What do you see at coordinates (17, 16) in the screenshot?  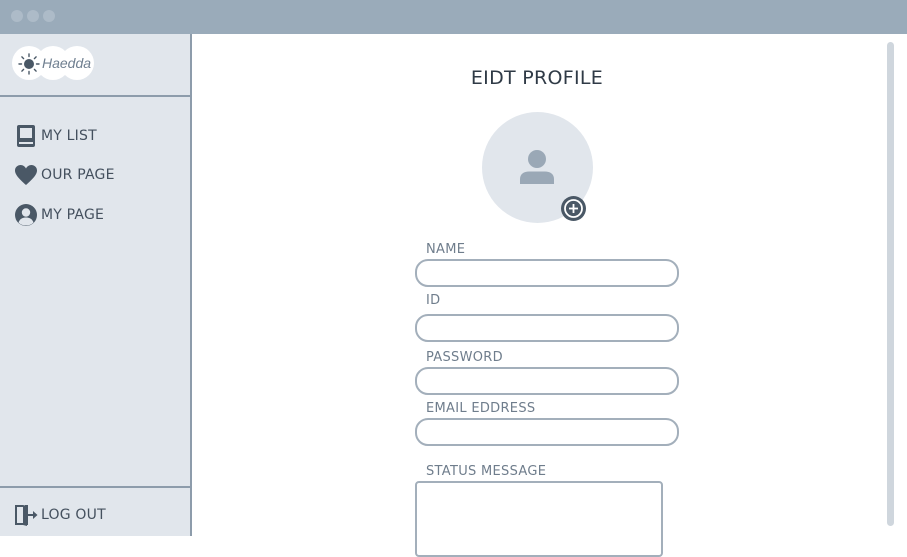 I see `window-close-button` at bounding box center [17, 16].